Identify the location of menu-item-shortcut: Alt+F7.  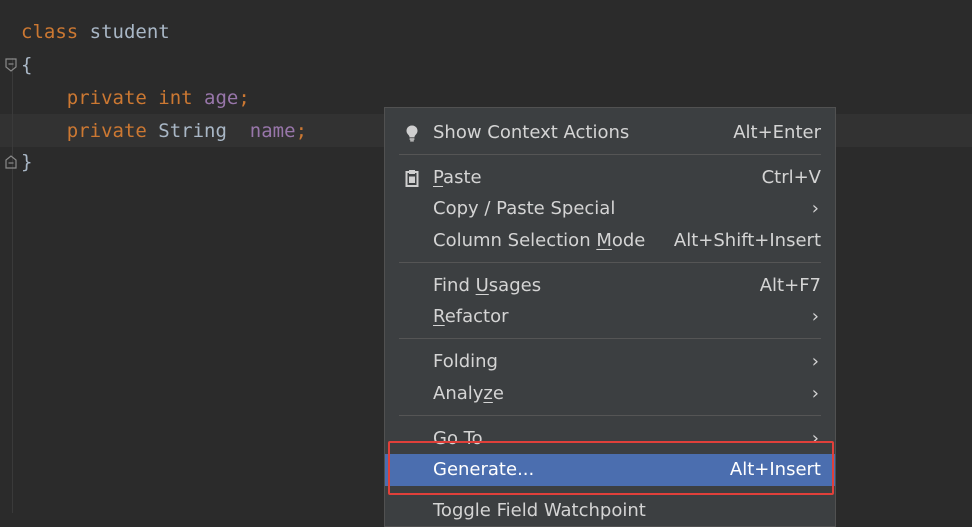
(790, 285).